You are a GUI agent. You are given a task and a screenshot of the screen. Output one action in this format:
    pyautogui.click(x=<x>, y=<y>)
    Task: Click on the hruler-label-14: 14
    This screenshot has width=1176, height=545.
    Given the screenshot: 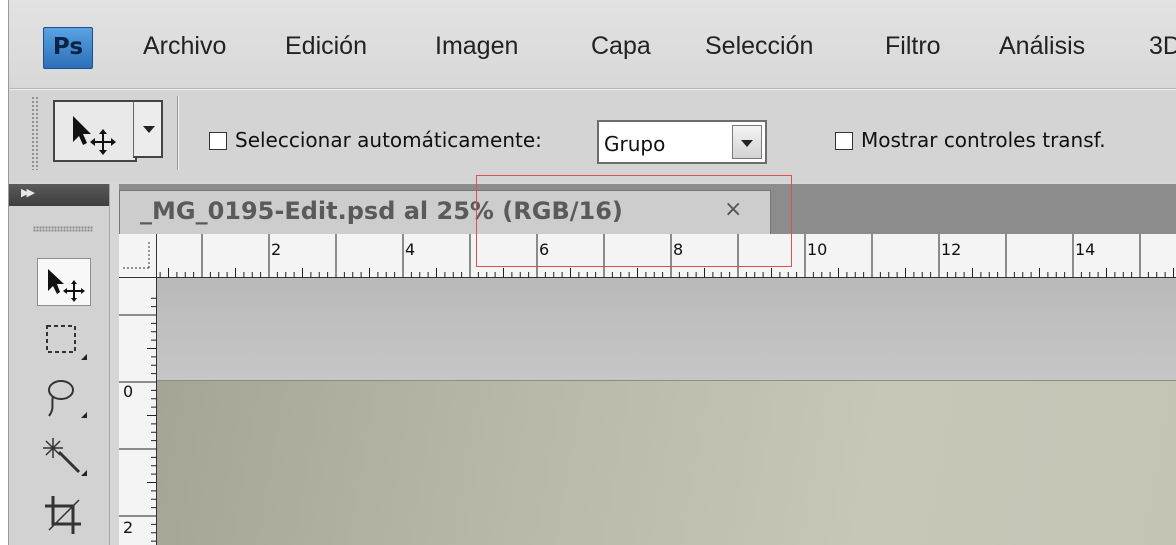 What is the action you would take?
    pyautogui.click(x=1085, y=249)
    